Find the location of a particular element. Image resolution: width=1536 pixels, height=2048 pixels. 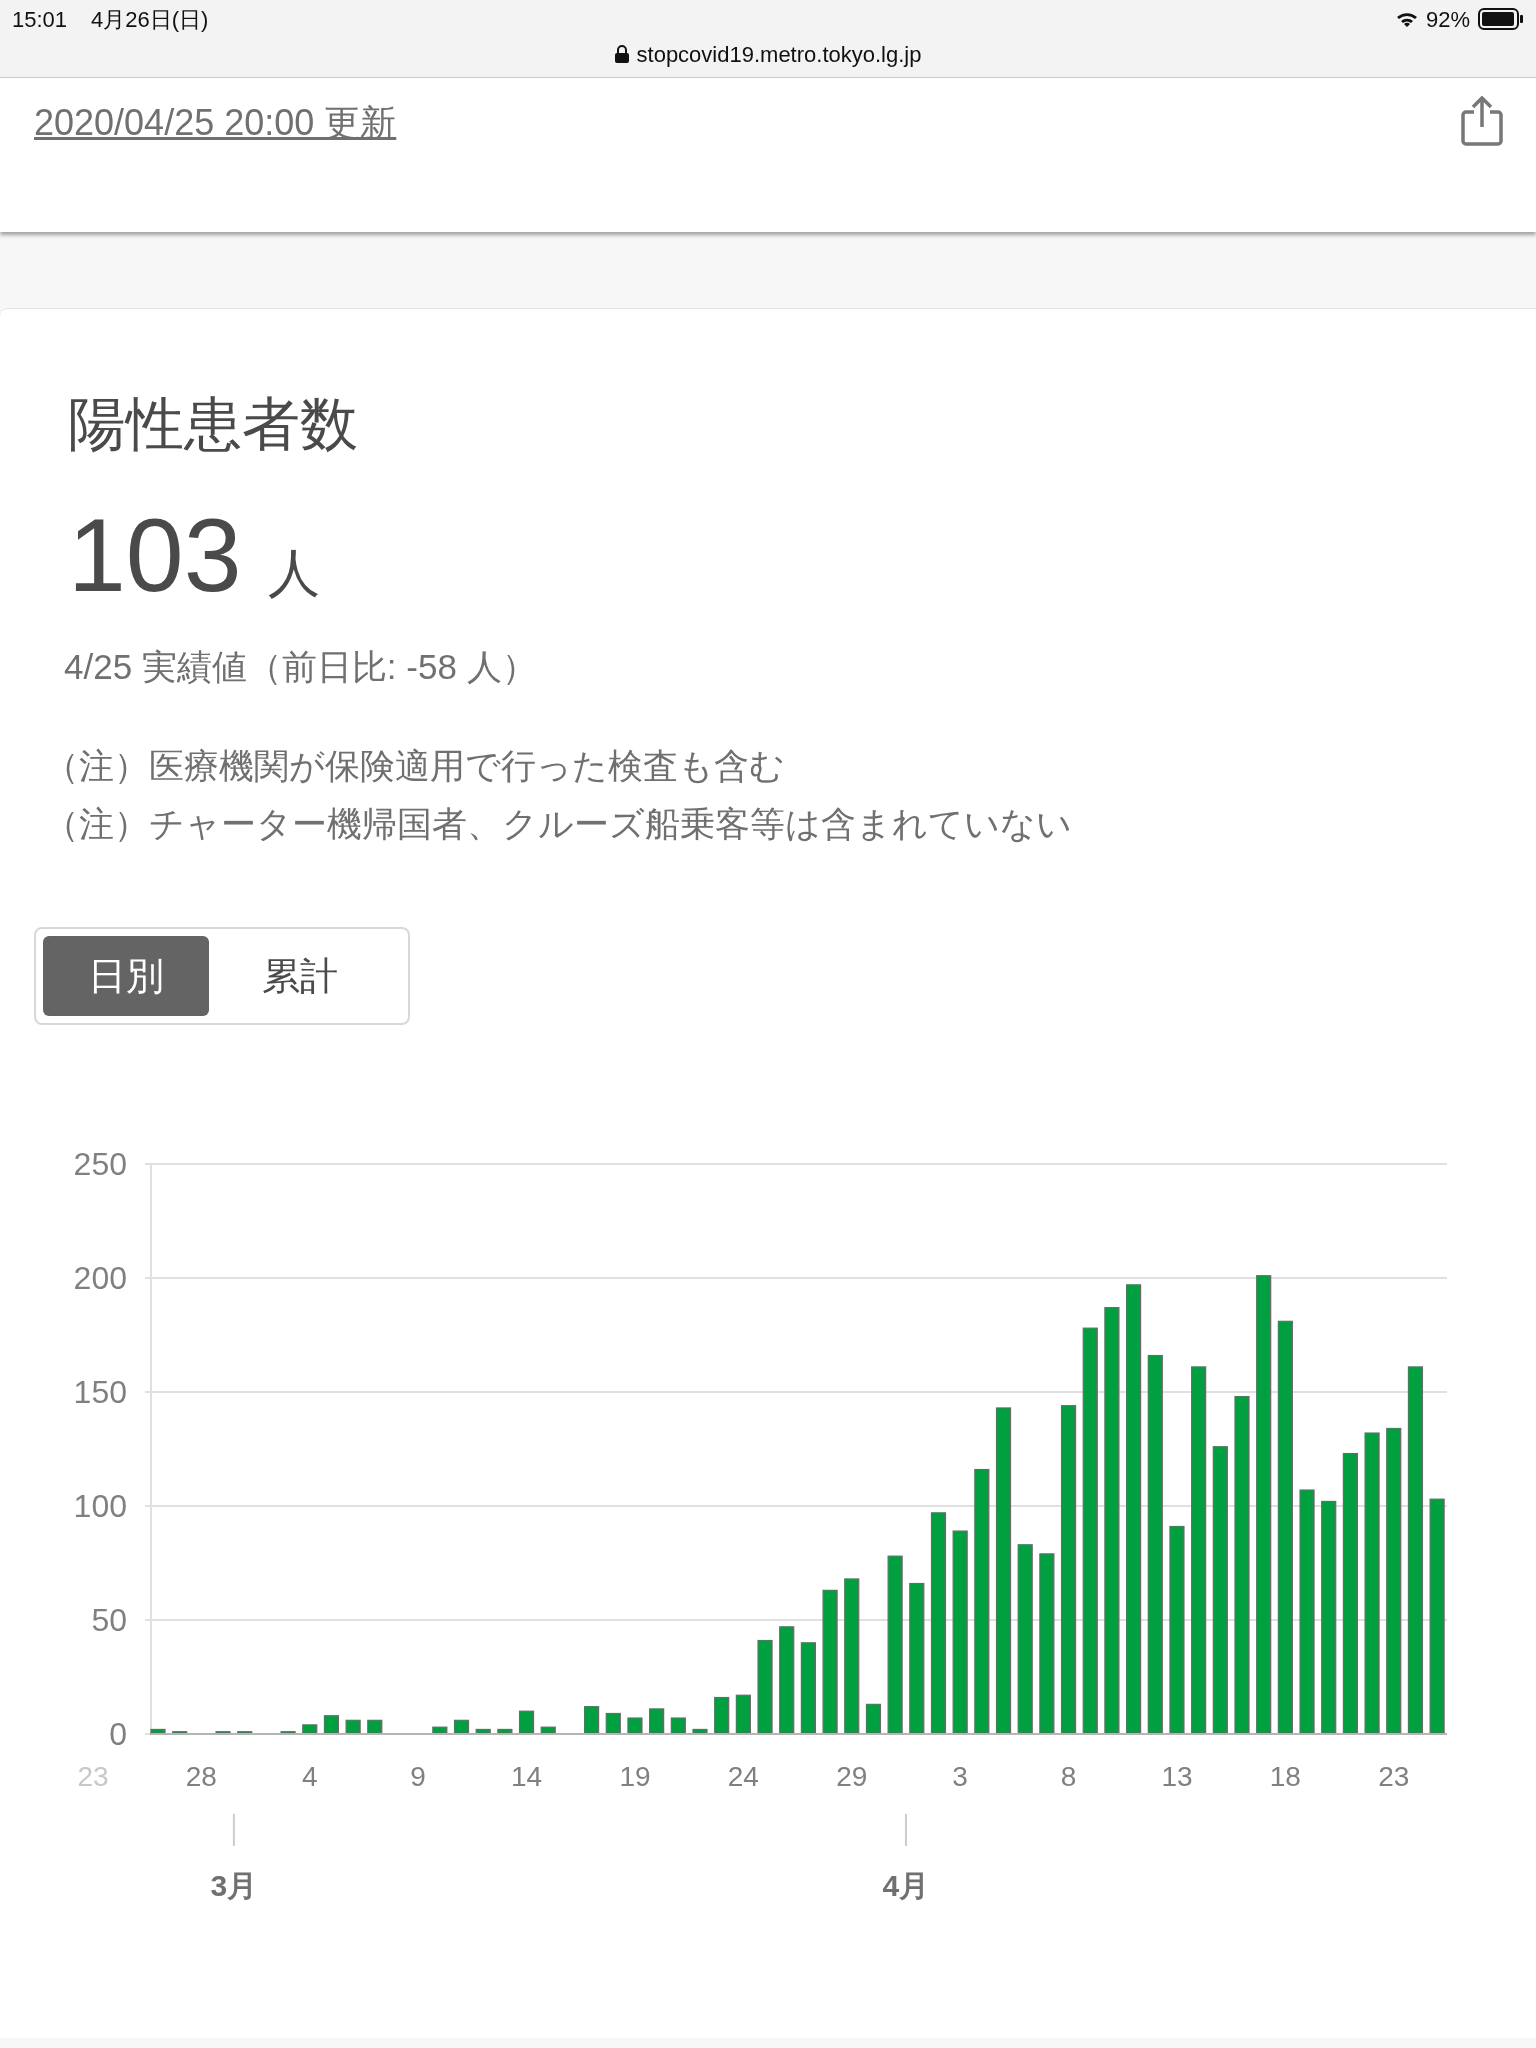

month-label: 3月 is located at coordinates (234, 1886).